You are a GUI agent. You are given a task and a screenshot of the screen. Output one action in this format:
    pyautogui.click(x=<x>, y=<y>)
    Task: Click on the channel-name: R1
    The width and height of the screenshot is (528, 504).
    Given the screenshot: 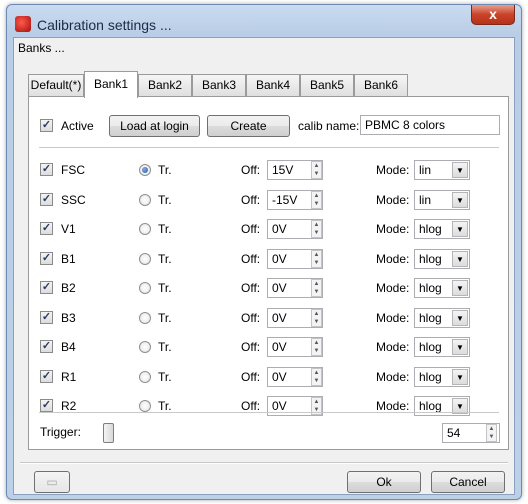 What is the action you would take?
    pyautogui.click(x=69, y=377)
    